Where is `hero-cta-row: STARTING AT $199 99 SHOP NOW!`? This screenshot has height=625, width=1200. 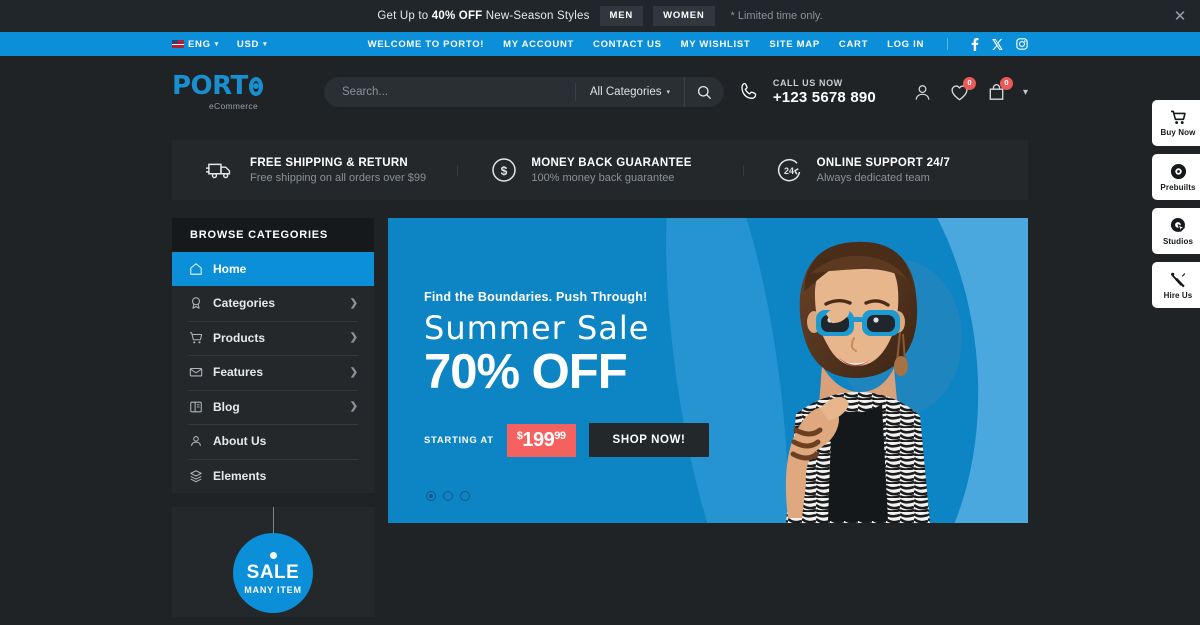 hero-cta-row: STARTING AT $199 99 SHOP NOW! is located at coordinates (567, 440).